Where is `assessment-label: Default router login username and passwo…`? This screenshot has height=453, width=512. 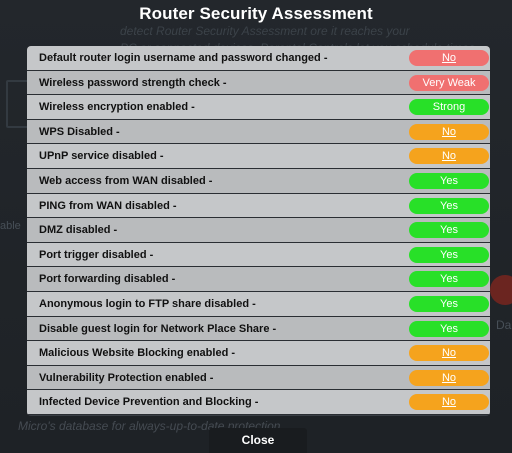
assessment-label: Default router login username and passwo… is located at coordinates (183, 58).